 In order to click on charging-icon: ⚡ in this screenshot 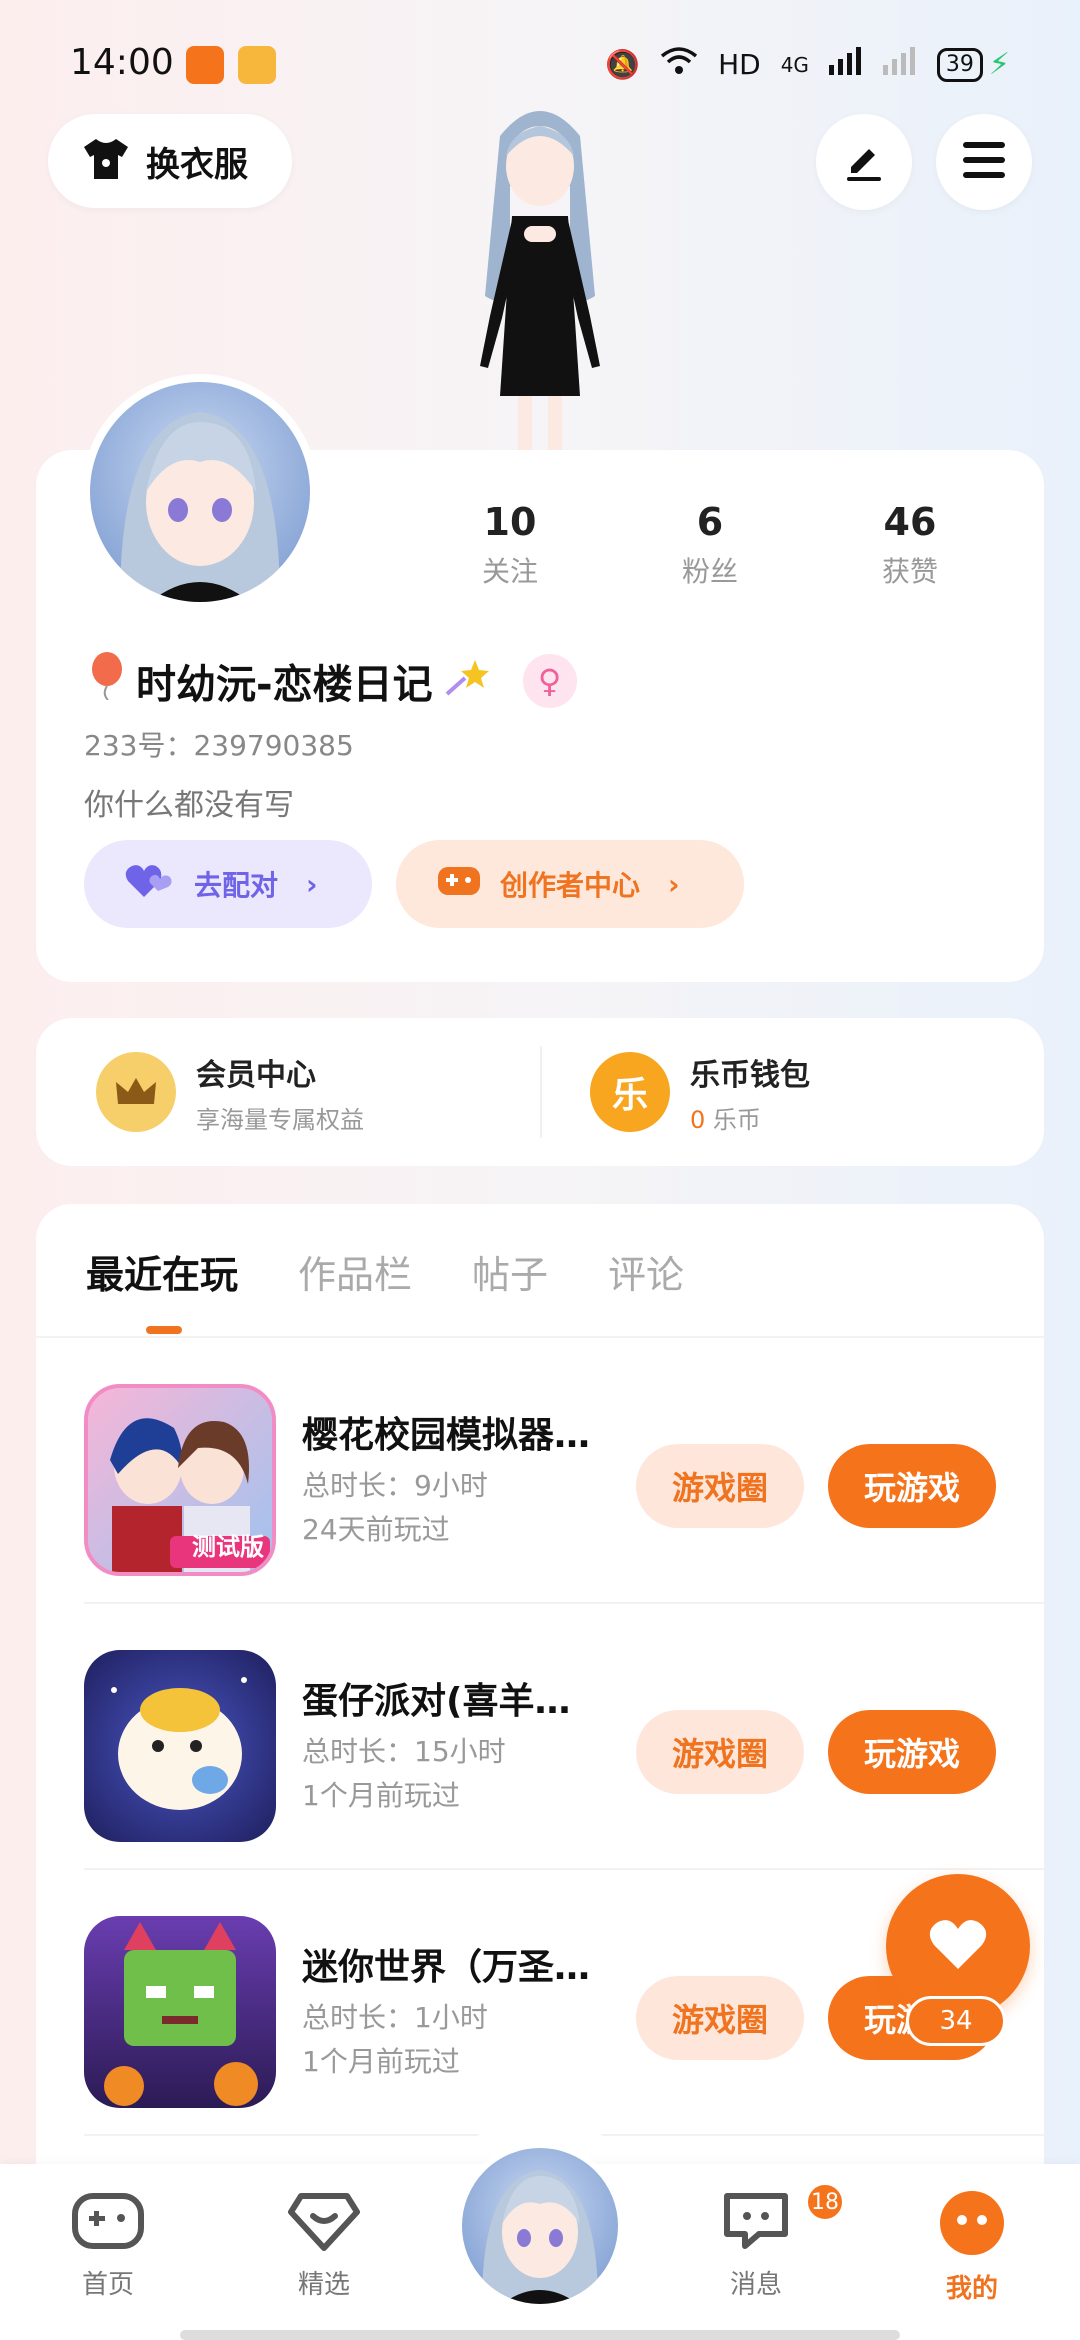, I will do `click(999, 64)`.